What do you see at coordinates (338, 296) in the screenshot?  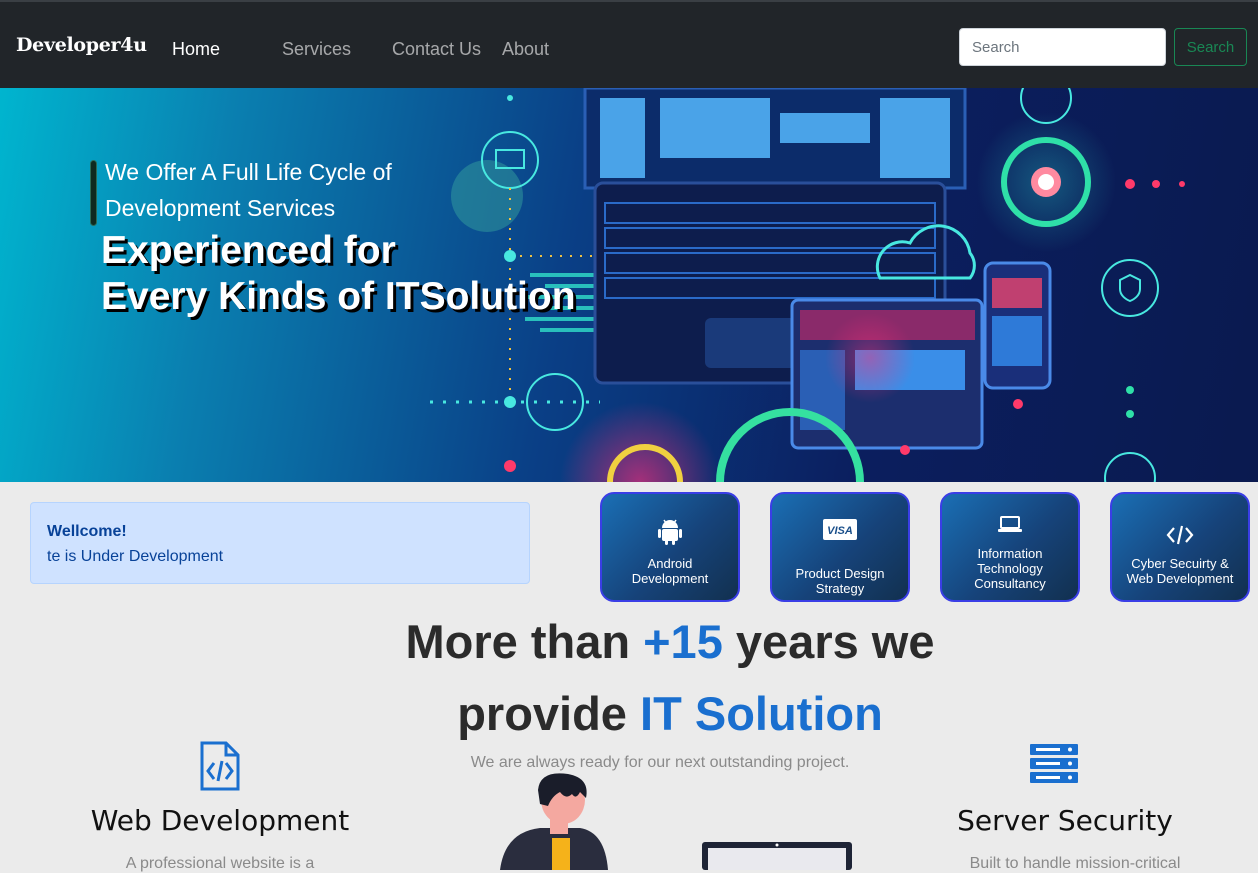 I see `hero-title-line2: Every Kinds of ITSolution` at bounding box center [338, 296].